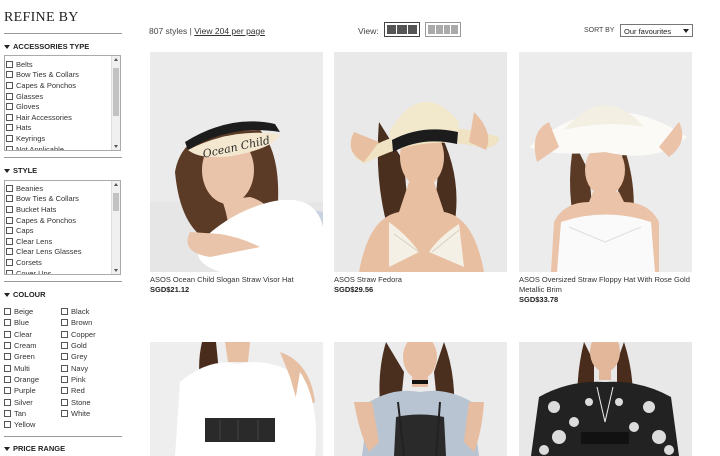 The image size is (720, 456). I want to click on style-option: Bucket Hats, so click(58, 209).